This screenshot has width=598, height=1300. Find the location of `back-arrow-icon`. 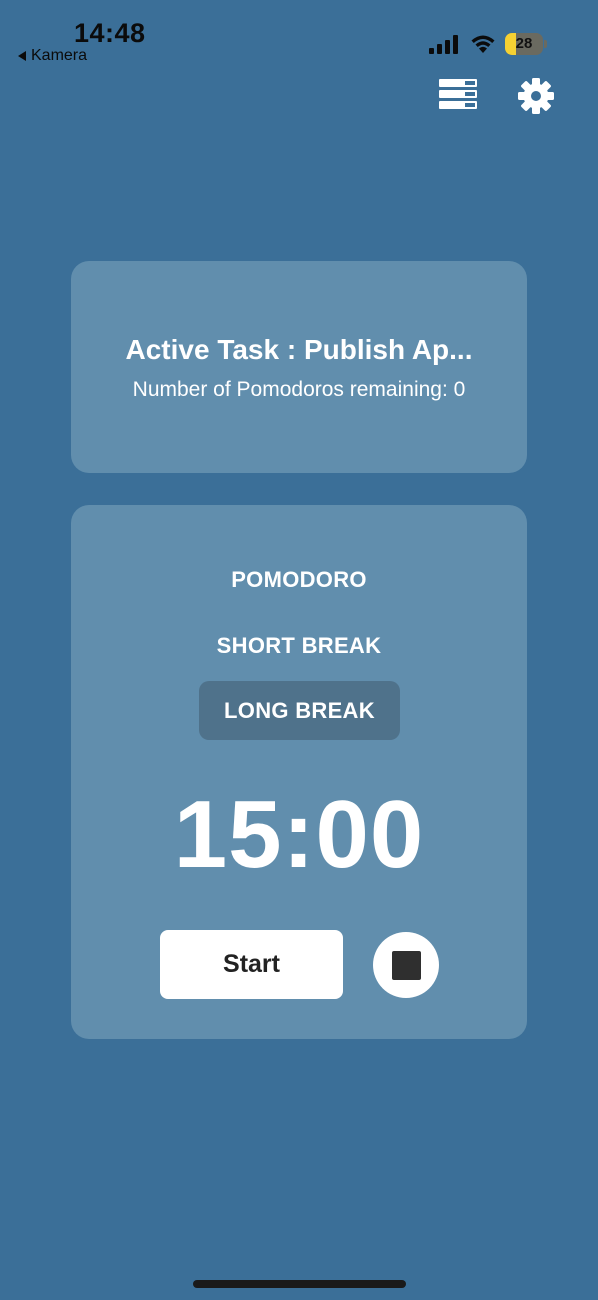

back-arrow-icon is located at coordinates (22, 56).